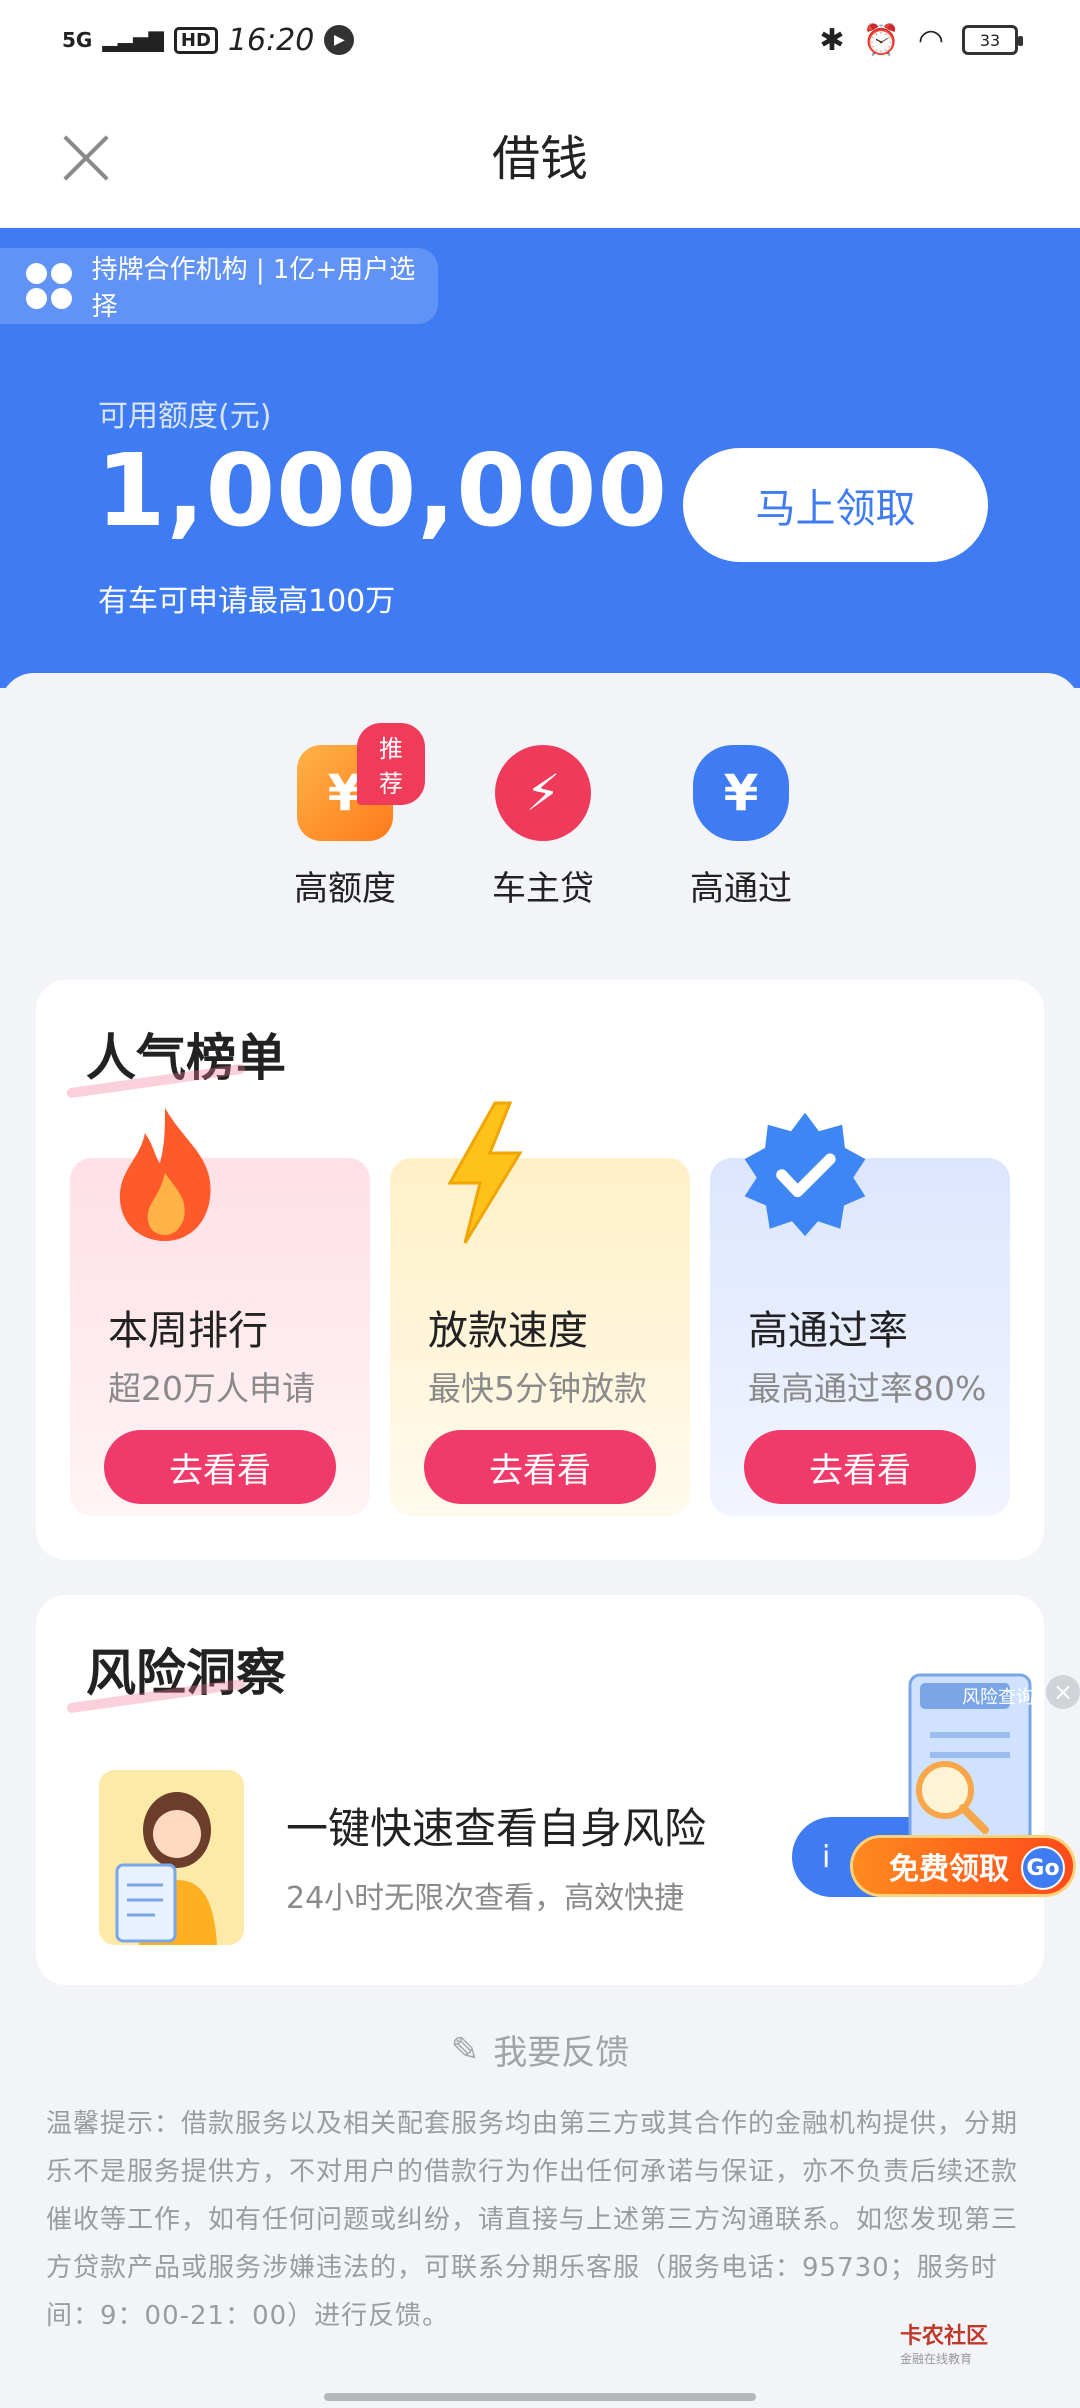 This screenshot has width=1080, height=2408. Describe the element at coordinates (832, 40) in the screenshot. I see `bluetooth-icon: ✱` at that location.